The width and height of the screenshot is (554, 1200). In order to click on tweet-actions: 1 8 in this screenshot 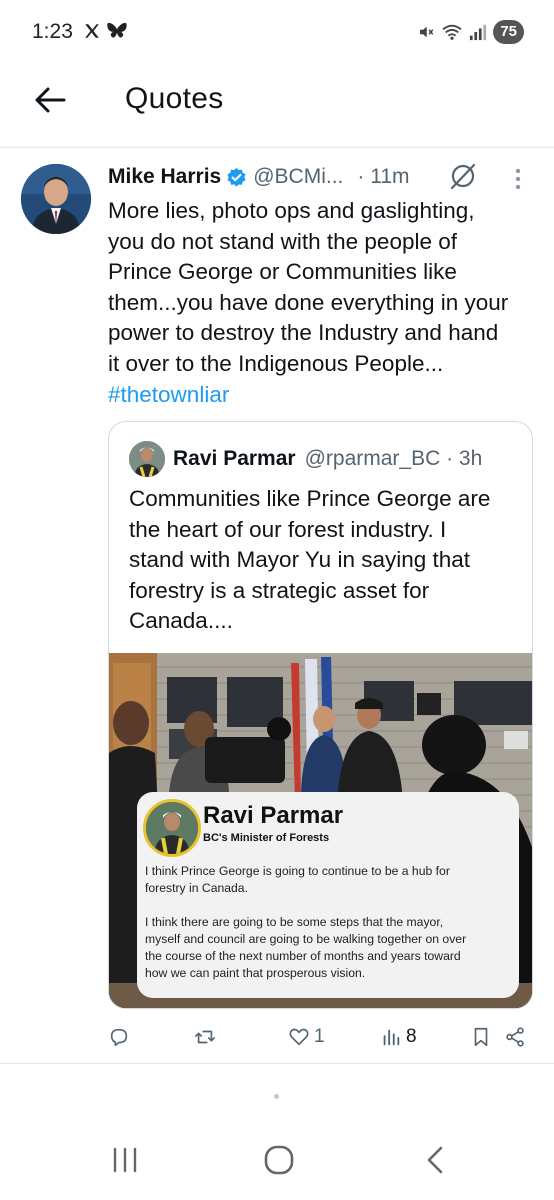, I will do `click(318, 1037)`.